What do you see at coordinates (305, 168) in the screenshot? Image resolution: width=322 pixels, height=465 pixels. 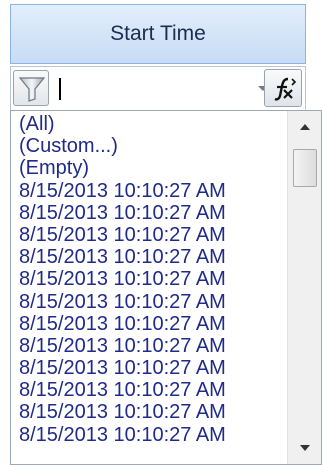 I see `scrollbar-thumb` at bounding box center [305, 168].